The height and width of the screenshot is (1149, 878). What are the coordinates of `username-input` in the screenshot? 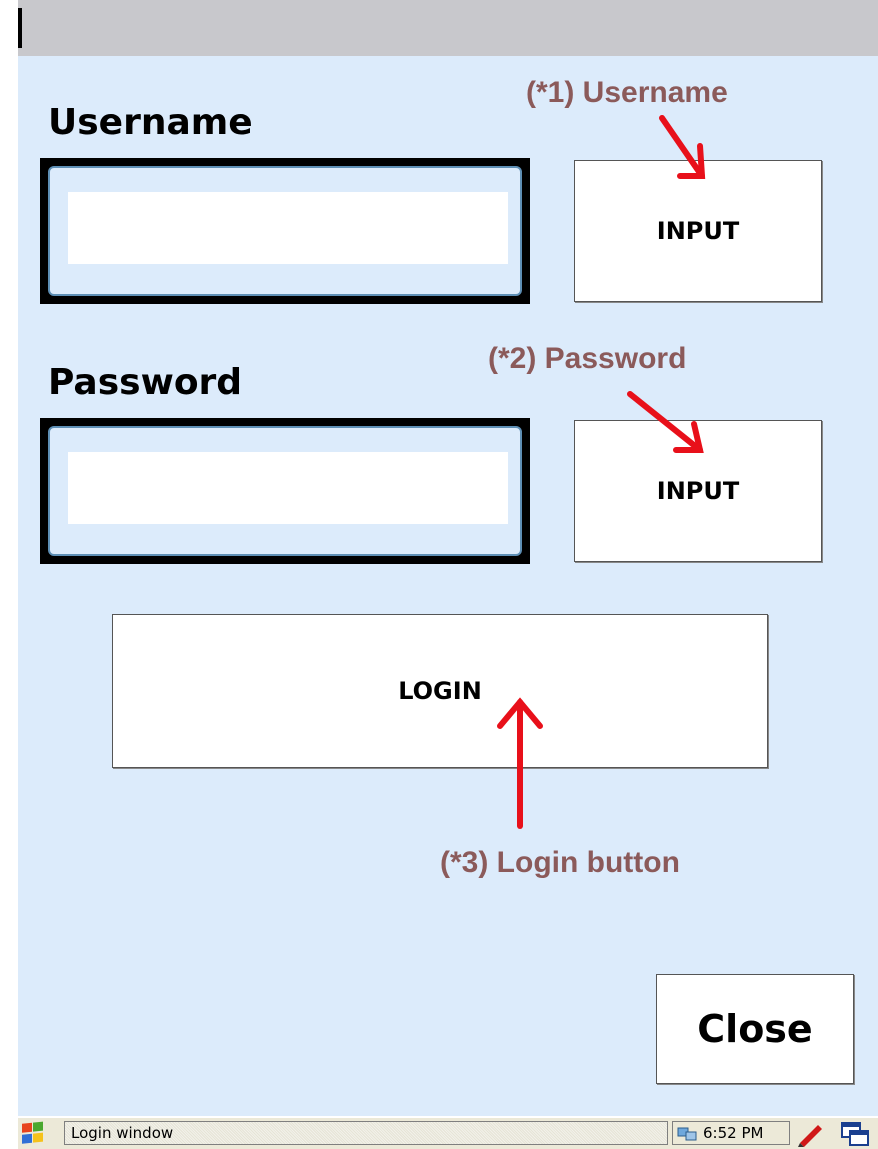 It's located at (288, 228).